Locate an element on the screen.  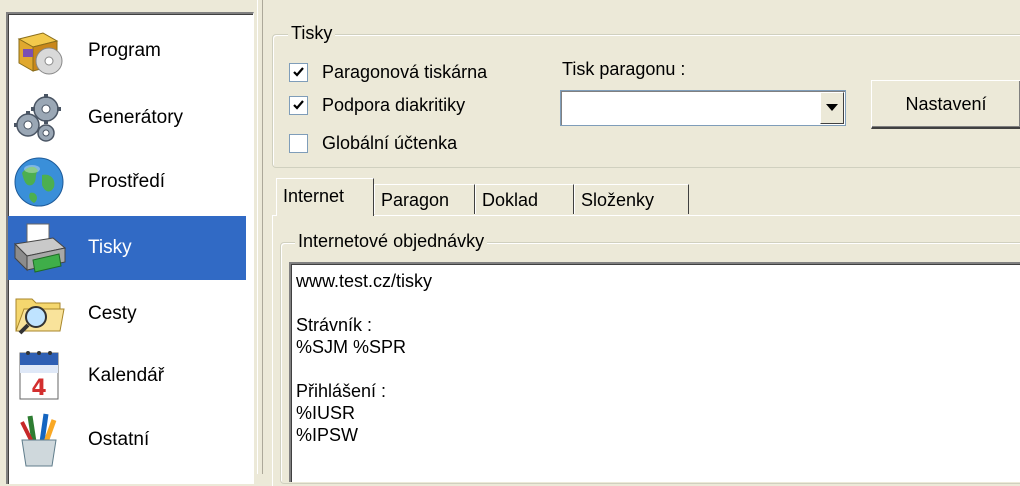
sidebar-item-ostatni: Ostatní is located at coordinates (127, 440).